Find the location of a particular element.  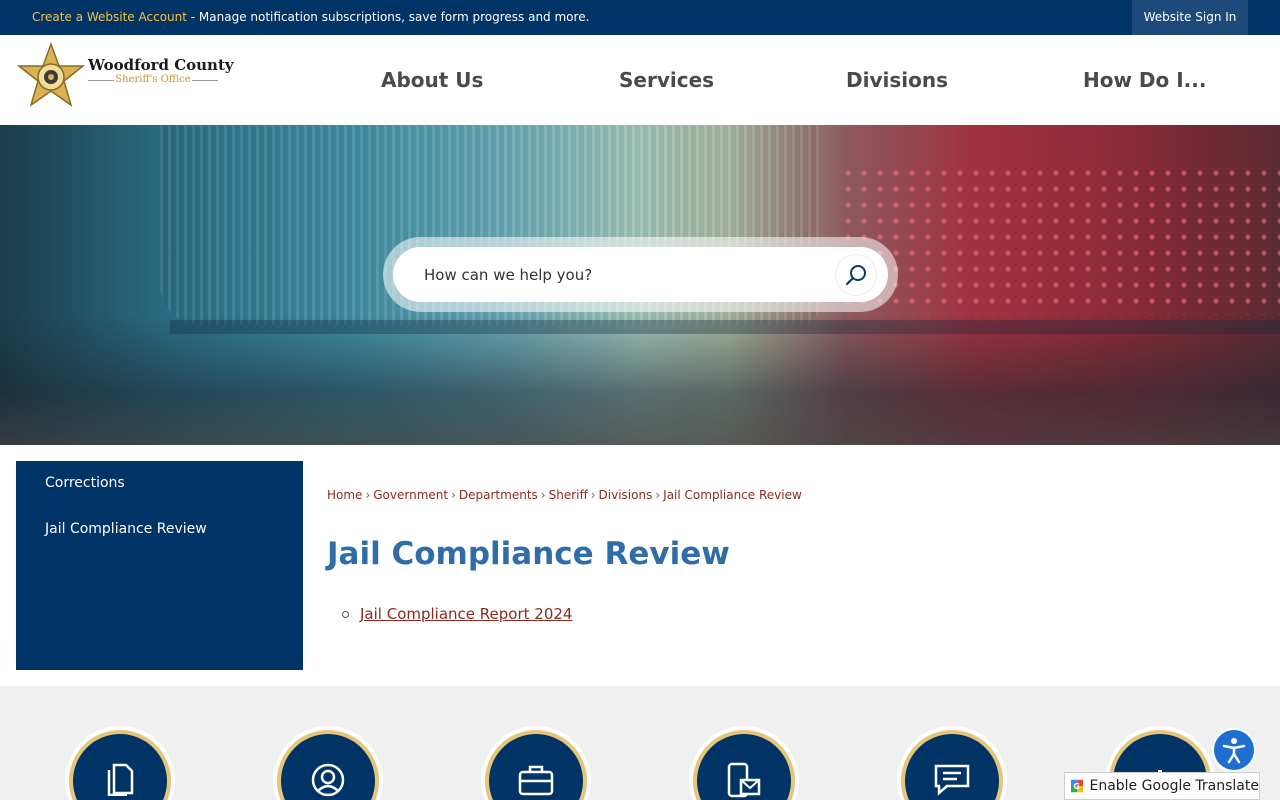

mobile-mail-icon is located at coordinates (744, 780).